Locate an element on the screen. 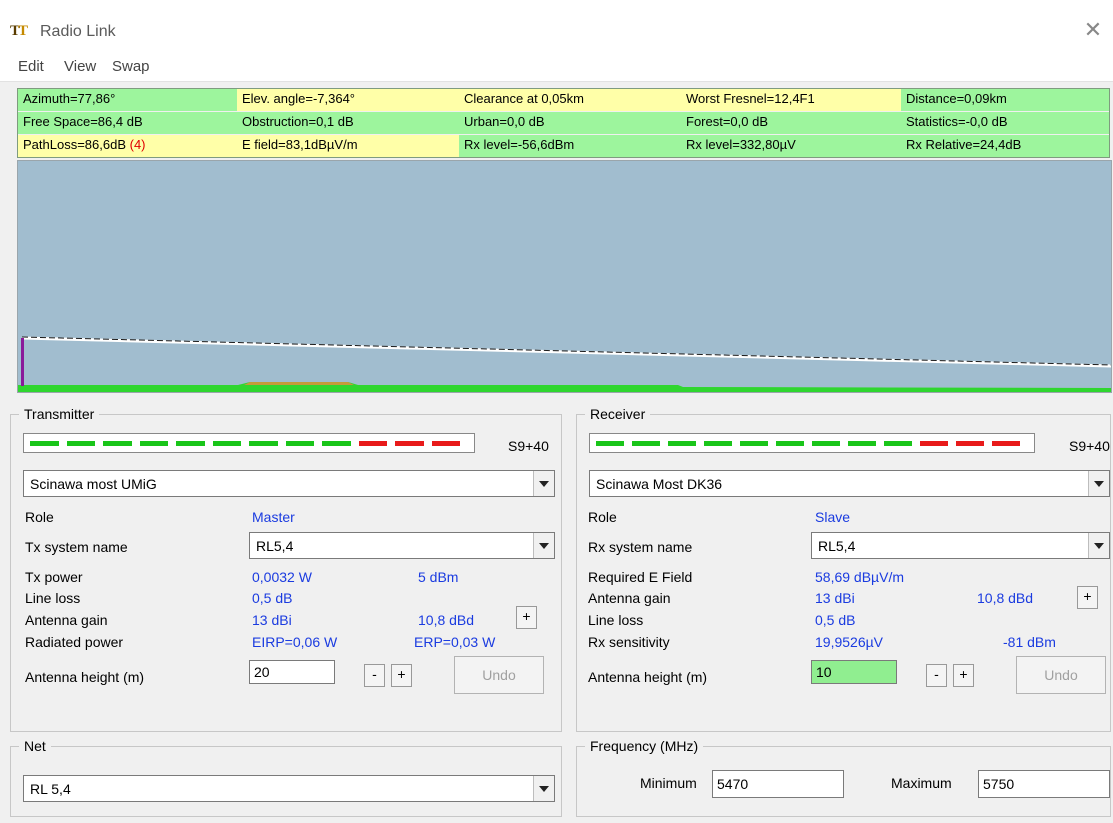 The image size is (1113, 823). menu-bar: Edit View Swap is located at coordinates (556, 67).